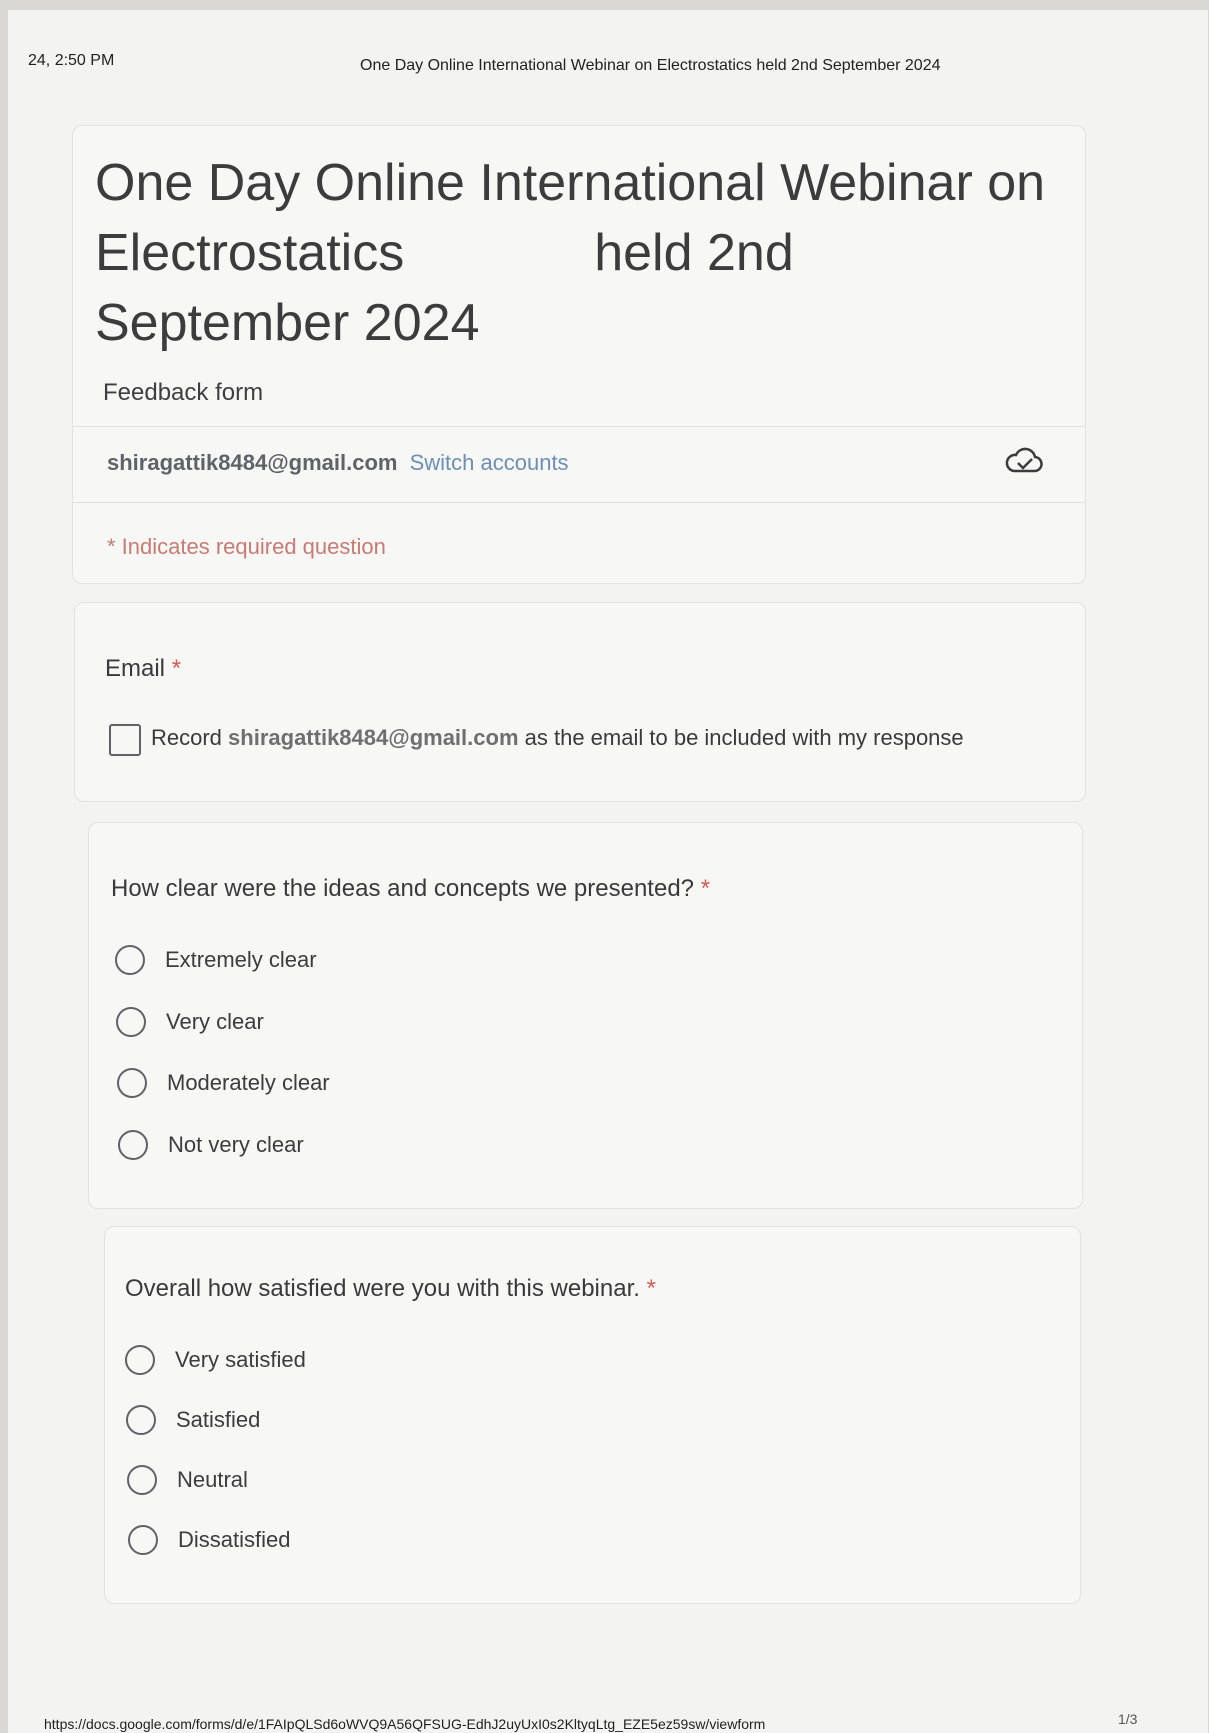 The image size is (1209, 1733). Describe the element at coordinates (248, 1082) in the screenshot. I see `option-label: Moderately clear` at that location.